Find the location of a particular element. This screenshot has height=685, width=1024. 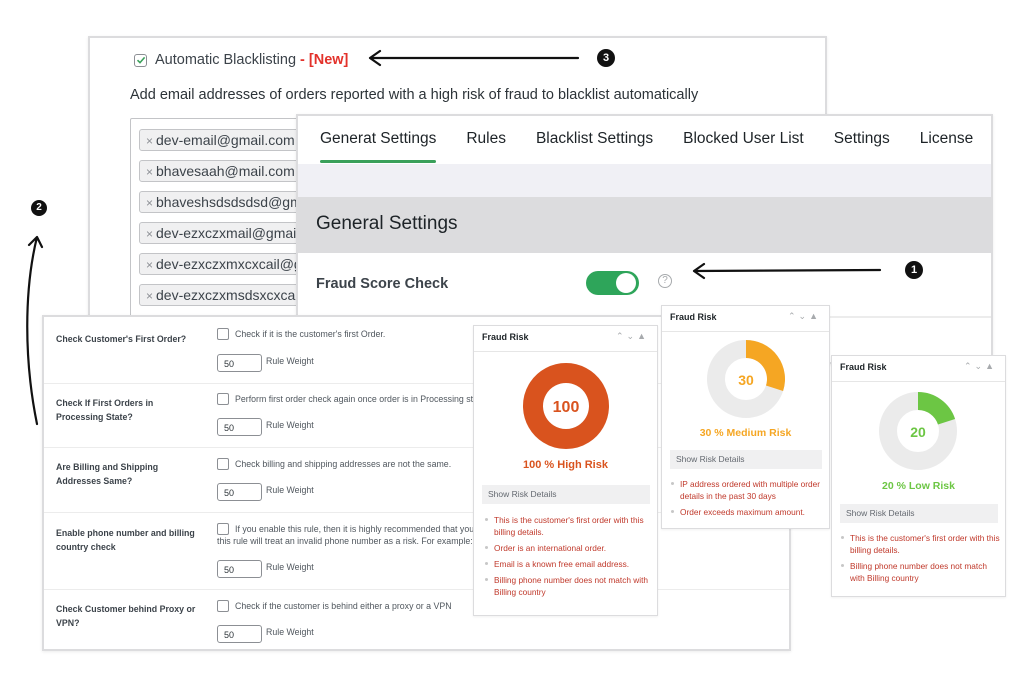

annotation-badge-3: 3 is located at coordinates (606, 58).